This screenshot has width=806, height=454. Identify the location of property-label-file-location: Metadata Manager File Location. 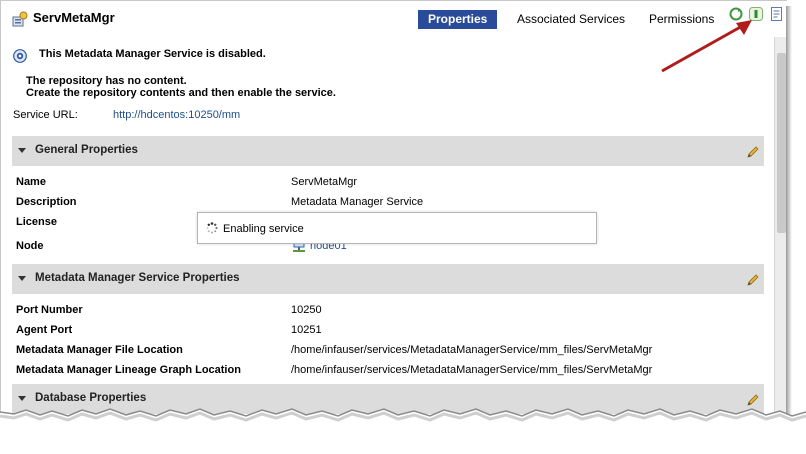
(99, 350).